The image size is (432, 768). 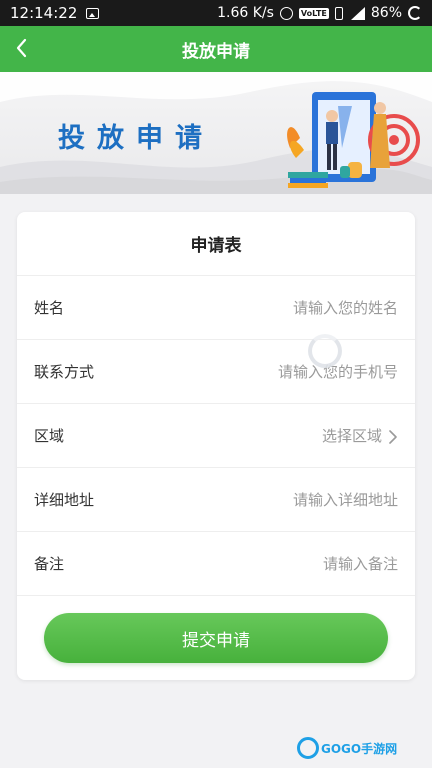 What do you see at coordinates (49, 564) in the screenshot?
I see `remark-label: 备注` at bounding box center [49, 564].